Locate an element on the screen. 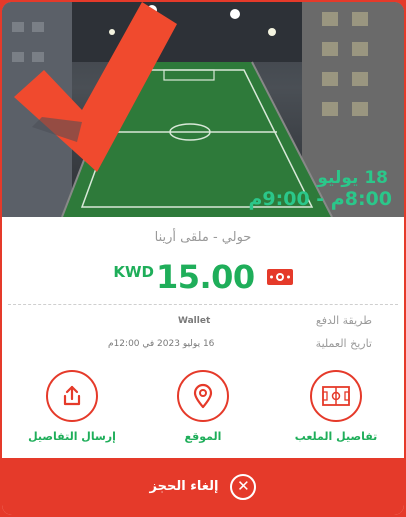  share-upload-icon is located at coordinates (72, 395).